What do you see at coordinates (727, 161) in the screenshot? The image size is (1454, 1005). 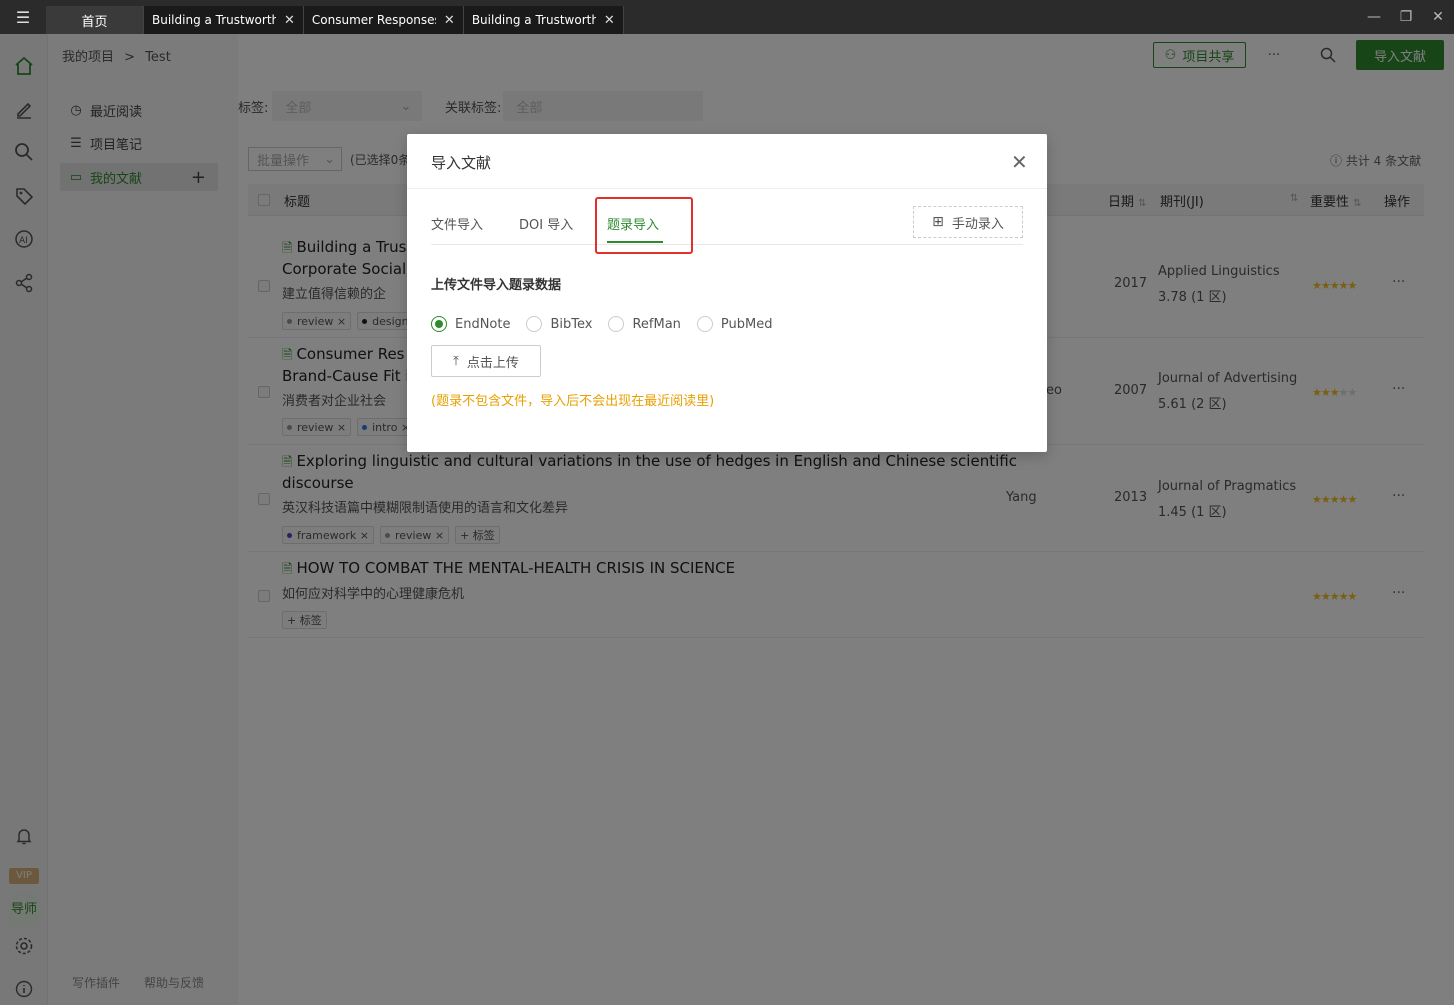 I see `dialog-header: 导入文献 ✕` at bounding box center [727, 161].